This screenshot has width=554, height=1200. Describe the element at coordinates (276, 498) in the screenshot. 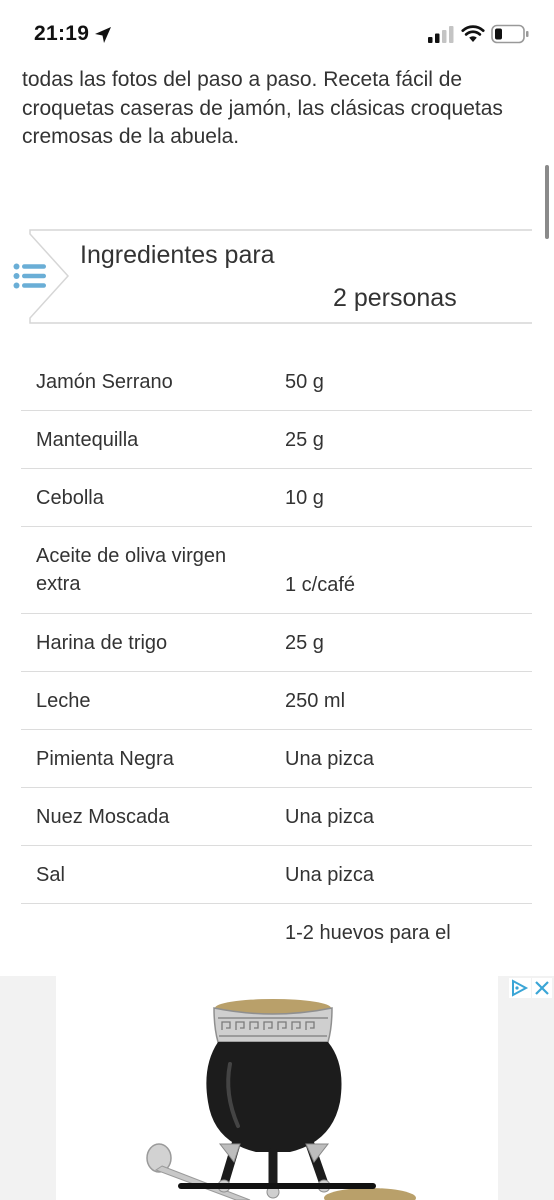

I see `table-row: Cebolla 10 g` at that location.